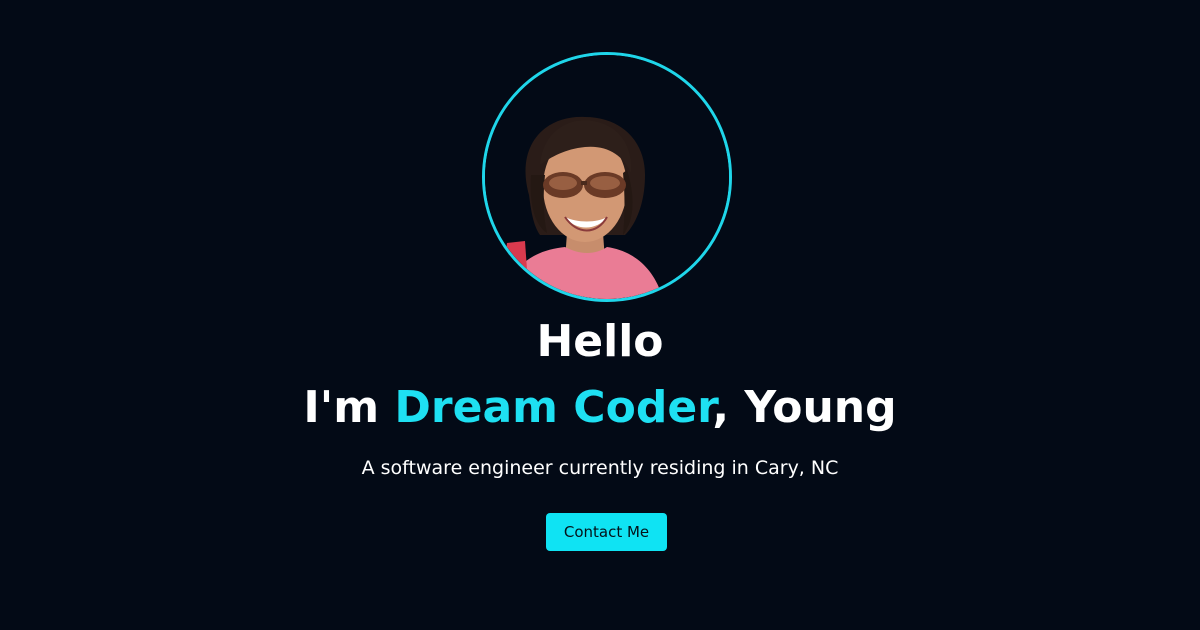 This screenshot has width=1200, height=630. What do you see at coordinates (804, 407) in the screenshot?
I see `intro-suffix: , Young` at bounding box center [804, 407].